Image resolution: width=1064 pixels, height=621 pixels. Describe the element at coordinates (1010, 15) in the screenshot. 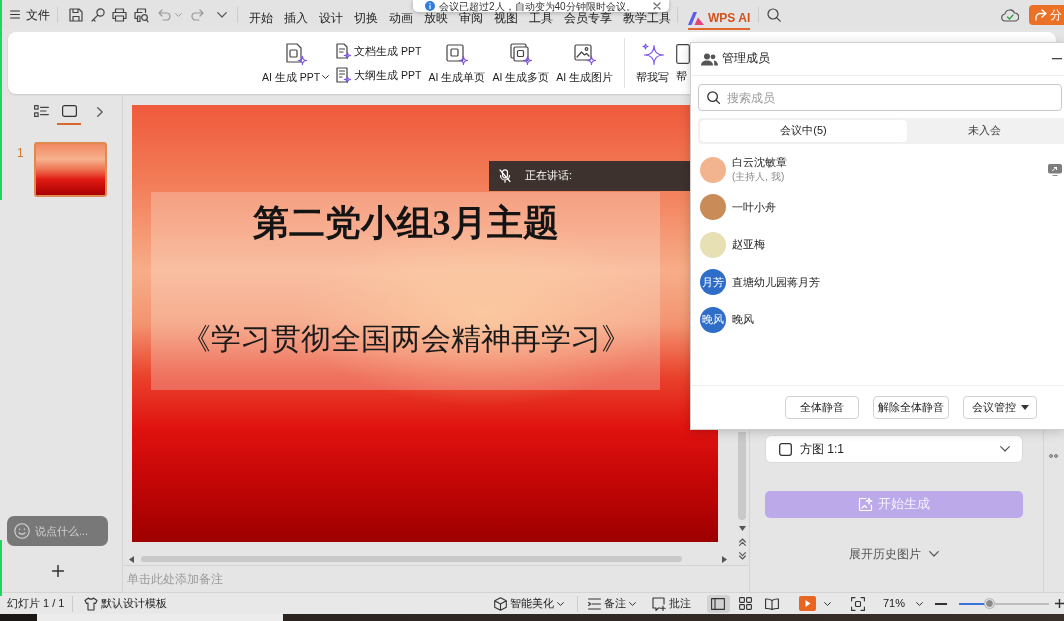

I see `cloud-check-icon` at that location.